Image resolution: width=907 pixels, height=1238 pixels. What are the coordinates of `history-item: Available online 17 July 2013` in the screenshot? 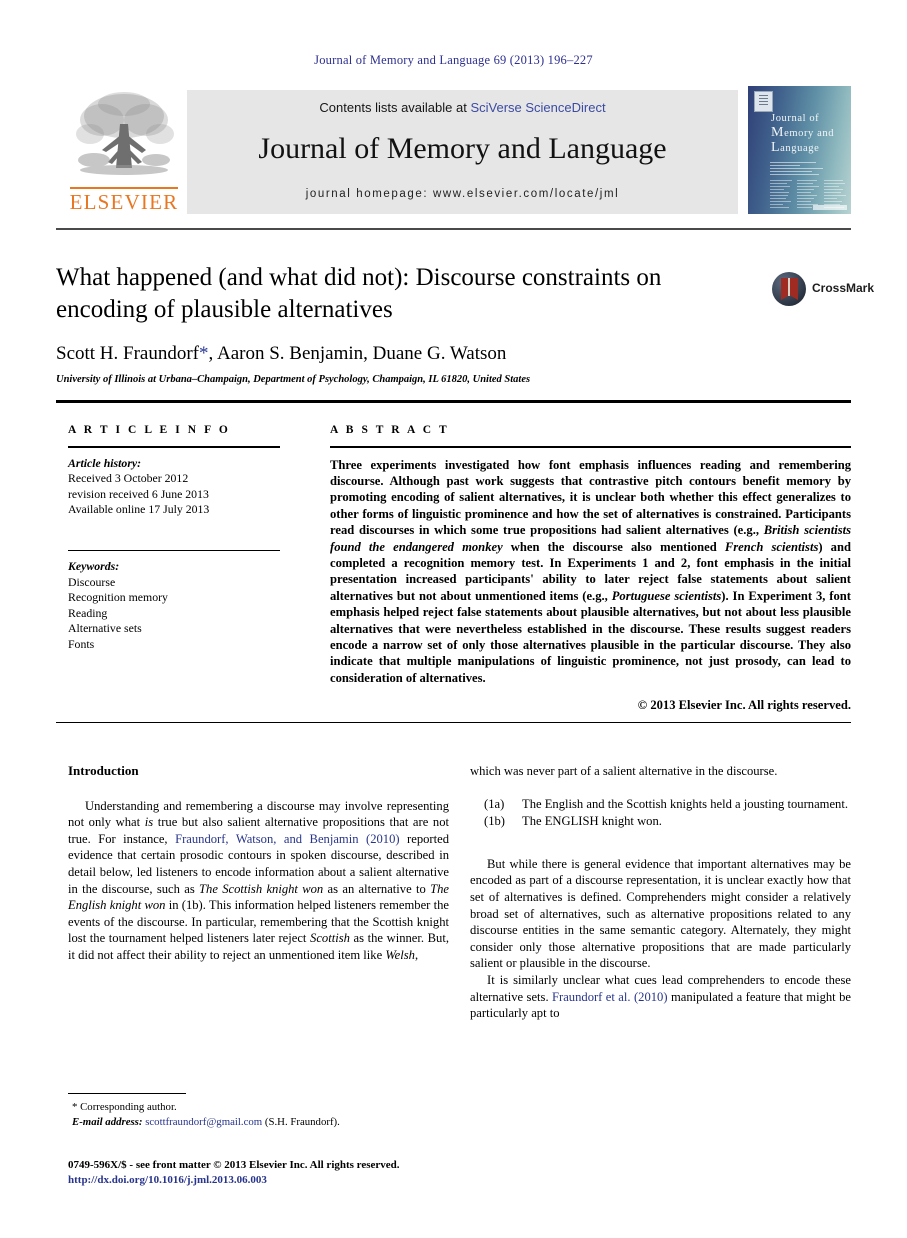 It's located at (139, 509).